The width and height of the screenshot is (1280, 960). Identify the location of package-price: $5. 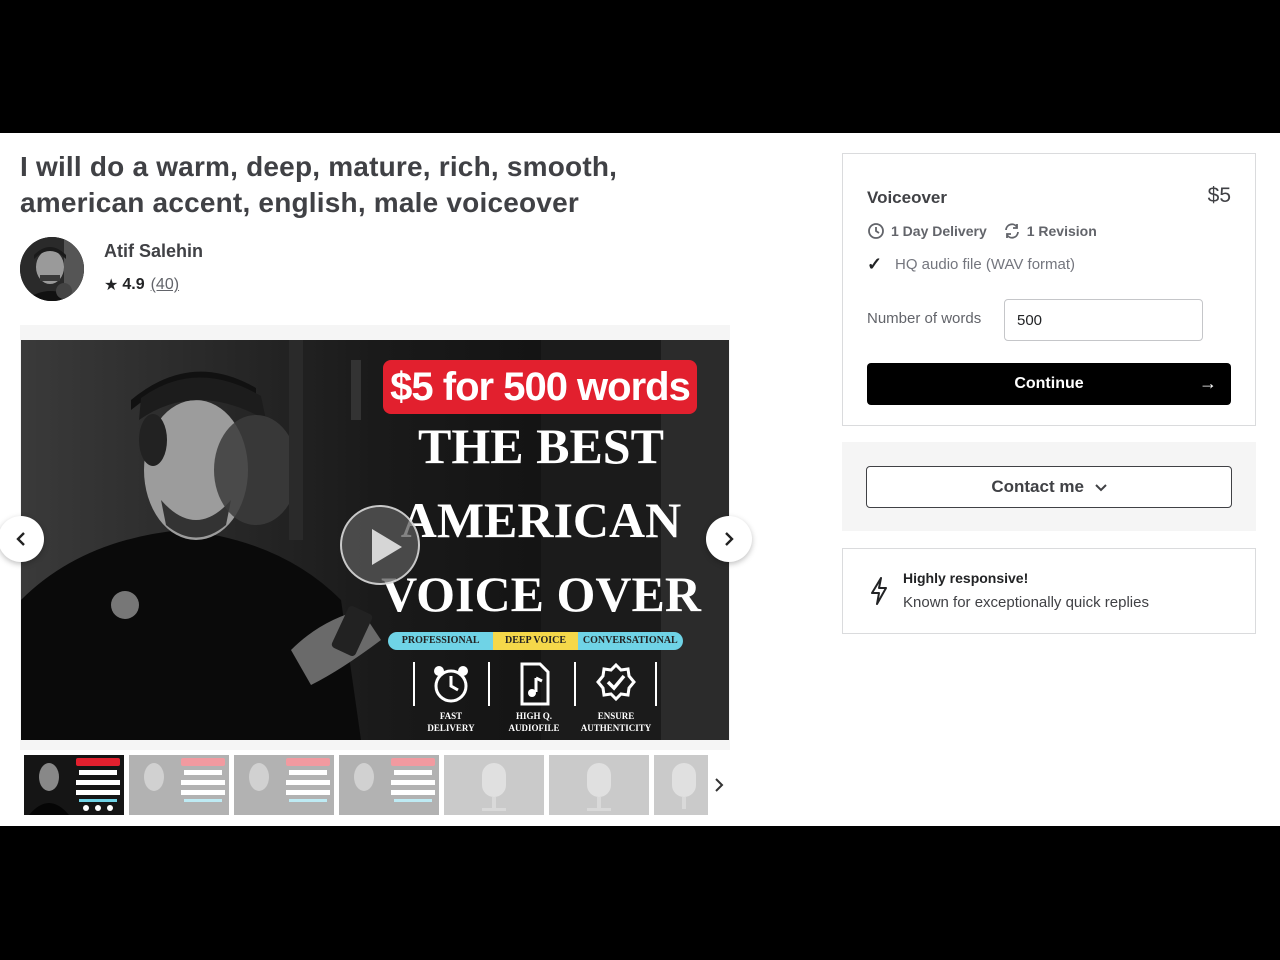
(1219, 195).